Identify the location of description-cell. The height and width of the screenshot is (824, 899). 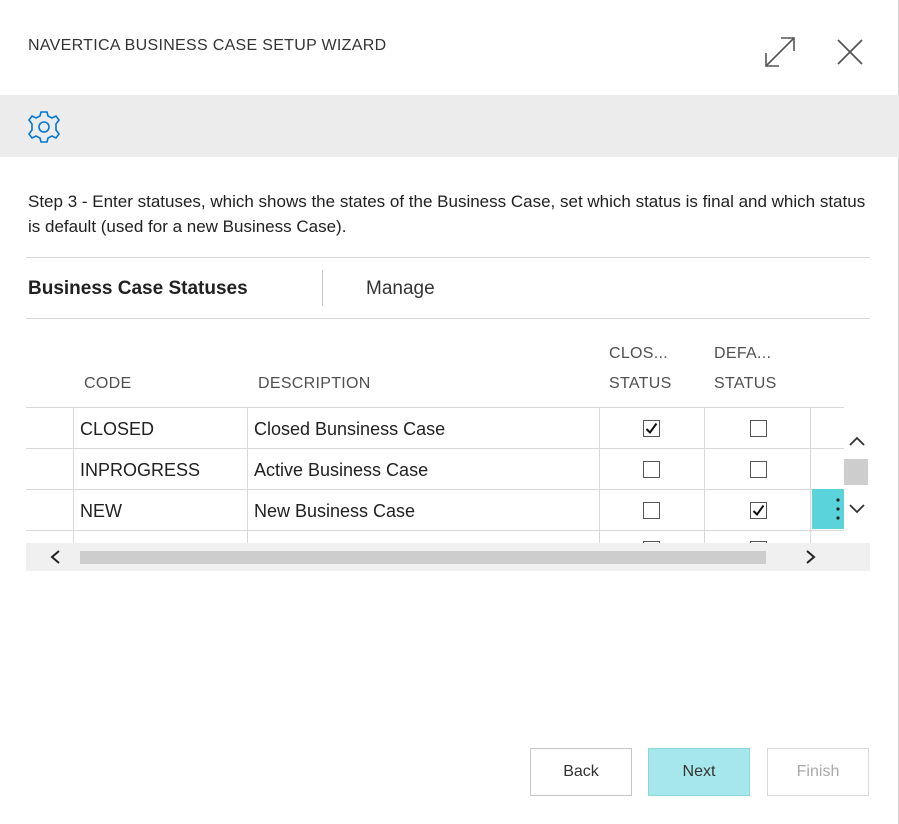
(424, 537).